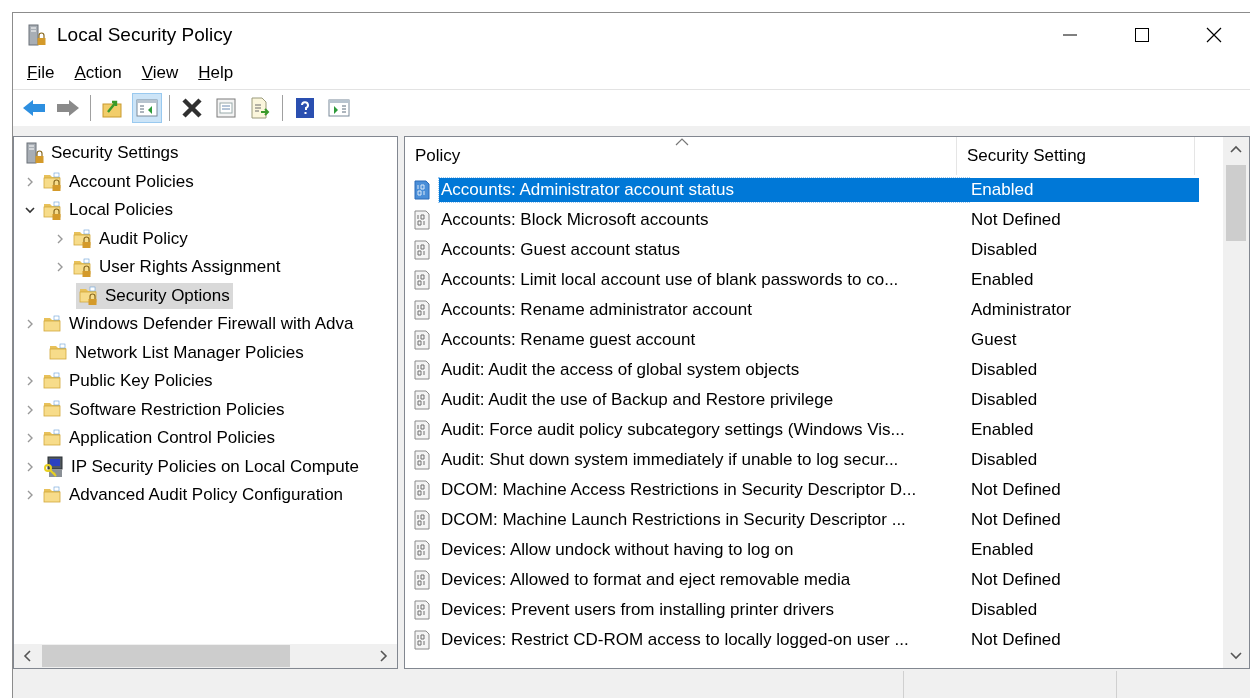  I want to click on tree-item: Software Restriction Policies, so click(164, 409).